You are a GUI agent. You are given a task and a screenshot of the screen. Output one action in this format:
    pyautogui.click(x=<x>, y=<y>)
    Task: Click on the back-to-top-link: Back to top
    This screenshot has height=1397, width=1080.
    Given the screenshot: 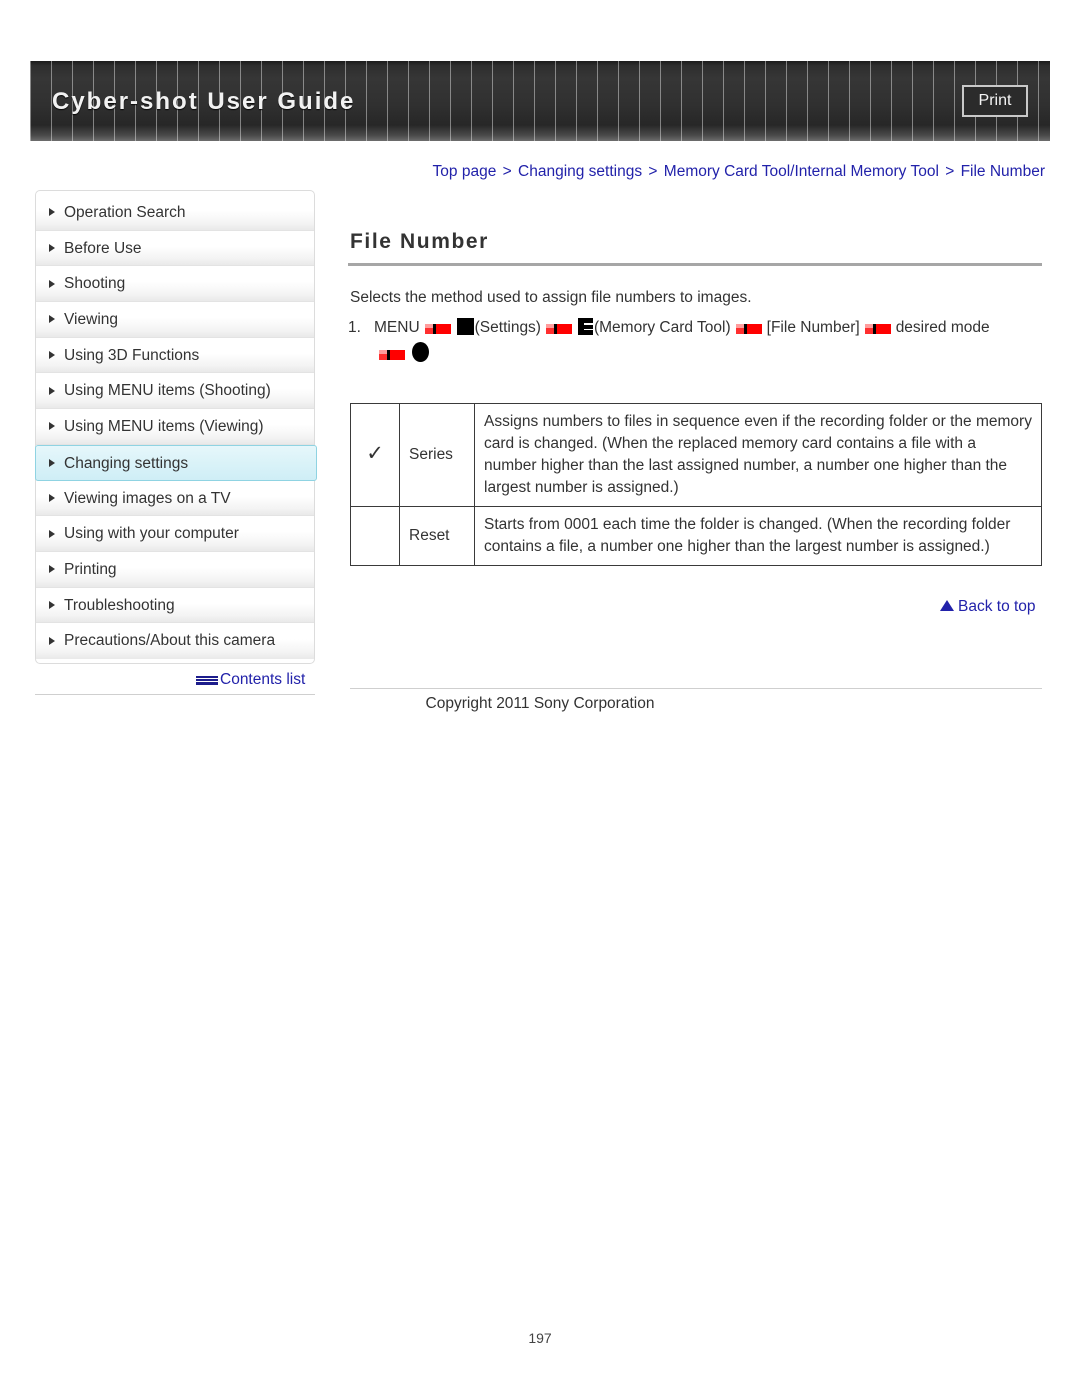 What is the action you would take?
    pyautogui.click(x=988, y=607)
    